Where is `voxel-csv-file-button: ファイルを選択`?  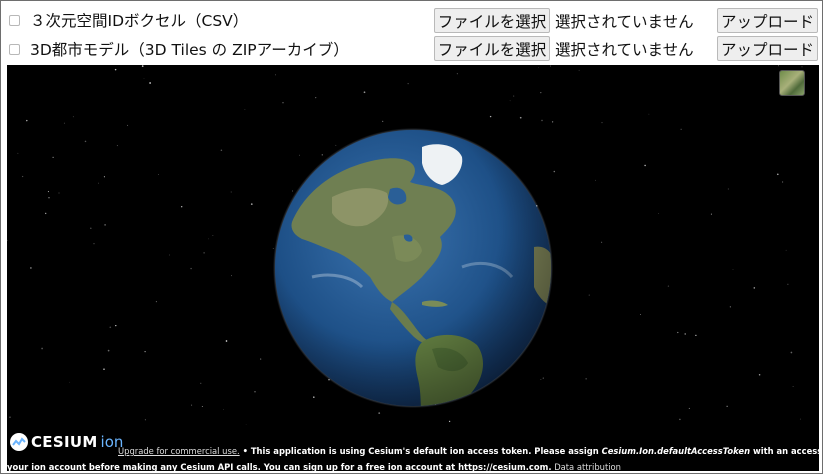 voxel-csv-file-button: ファイルを選択 is located at coordinates (492, 20).